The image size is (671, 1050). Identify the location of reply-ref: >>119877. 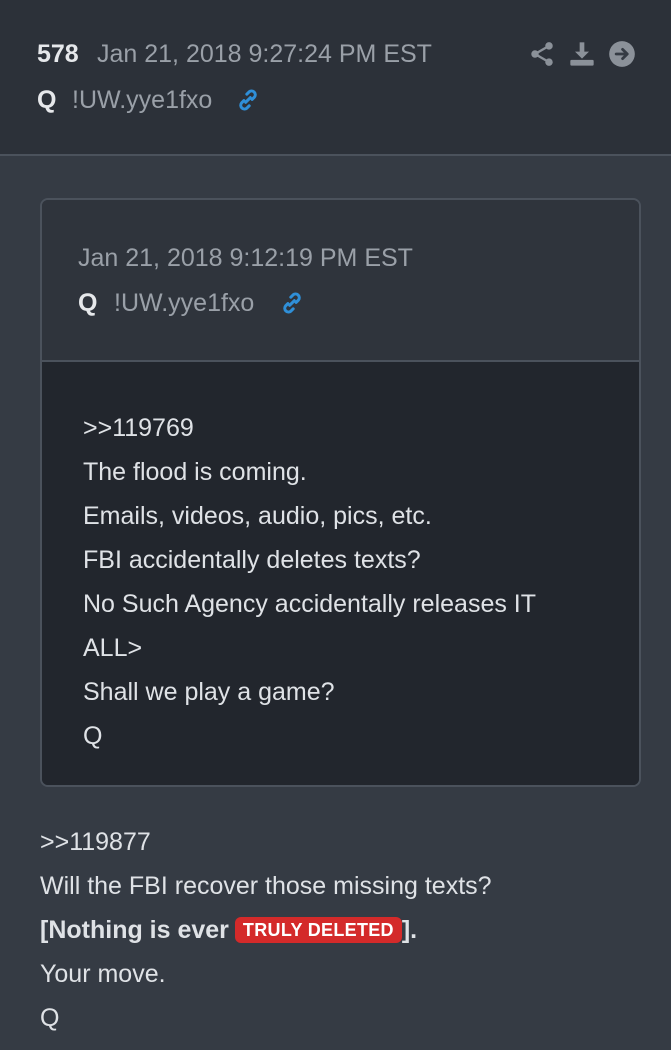
(340, 842).